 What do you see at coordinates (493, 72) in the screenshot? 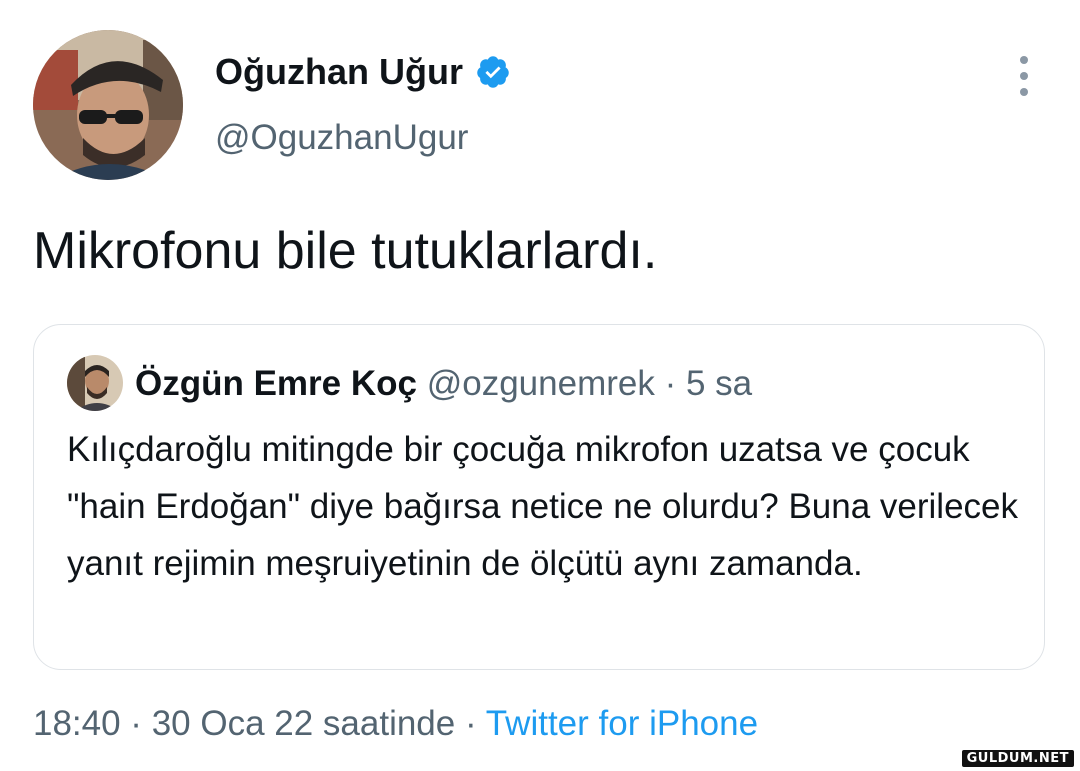
I see `verified-badge-icon` at bounding box center [493, 72].